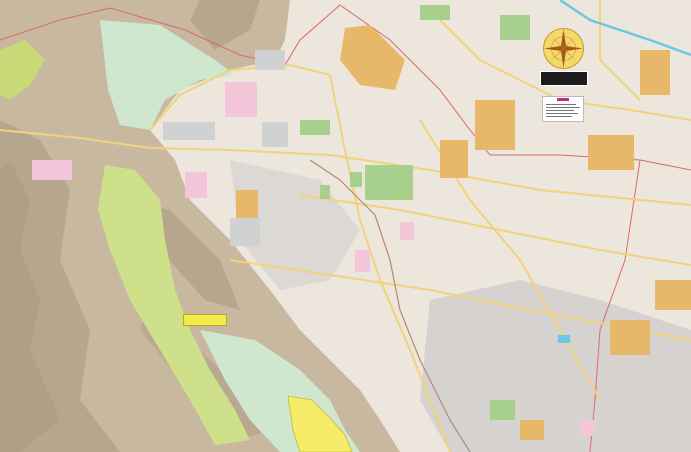 The height and width of the screenshot is (452, 691). What do you see at coordinates (563, 99) in the screenshot?
I see `legend-header-bar` at bounding box center [563, 99].